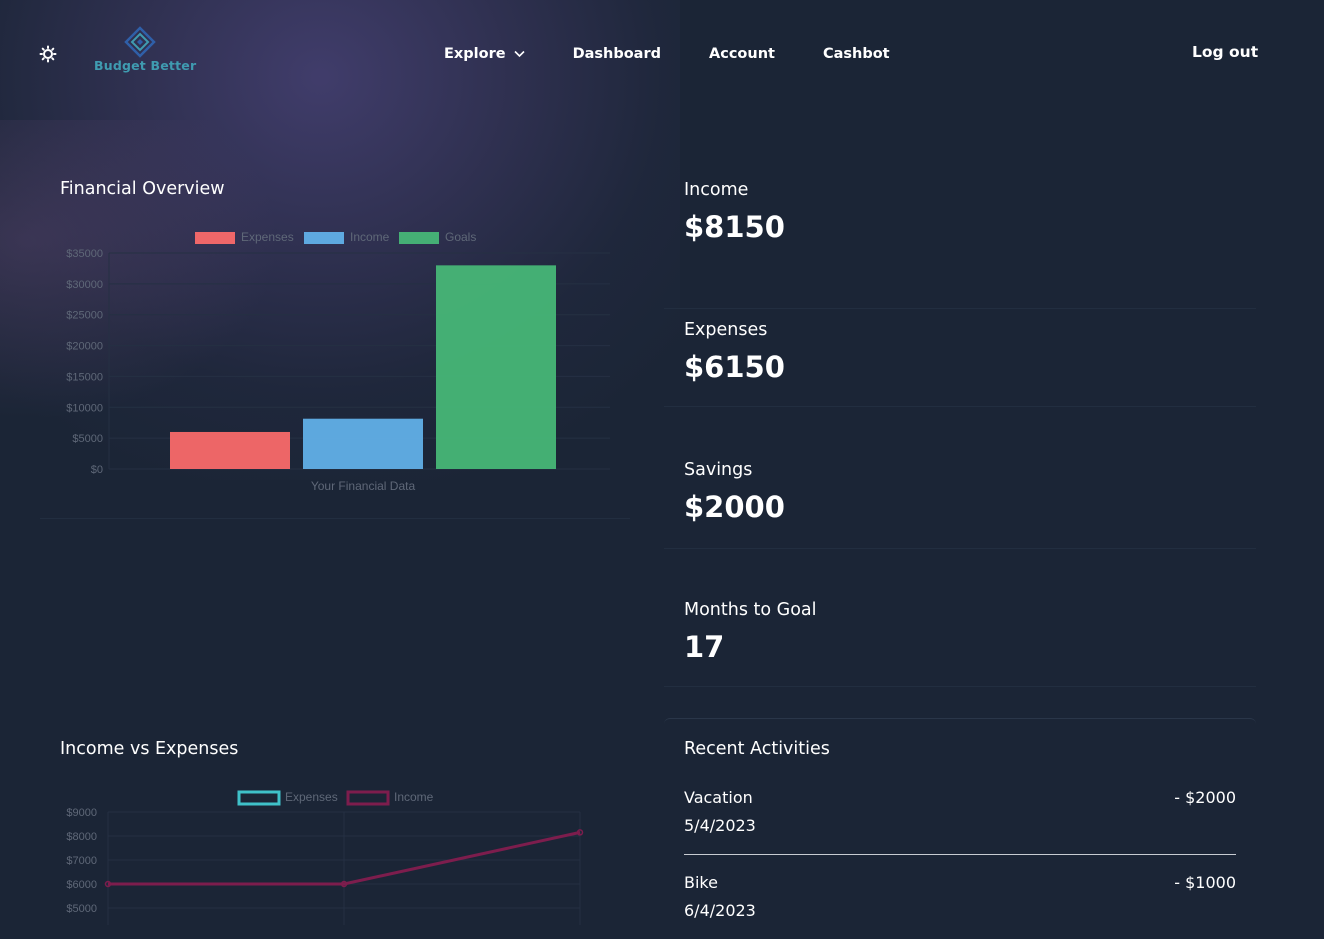 The image size is (1324, 939). Describe the element at coordinates (960, 854) in the screenshot. I see `activity-divider` at that location.